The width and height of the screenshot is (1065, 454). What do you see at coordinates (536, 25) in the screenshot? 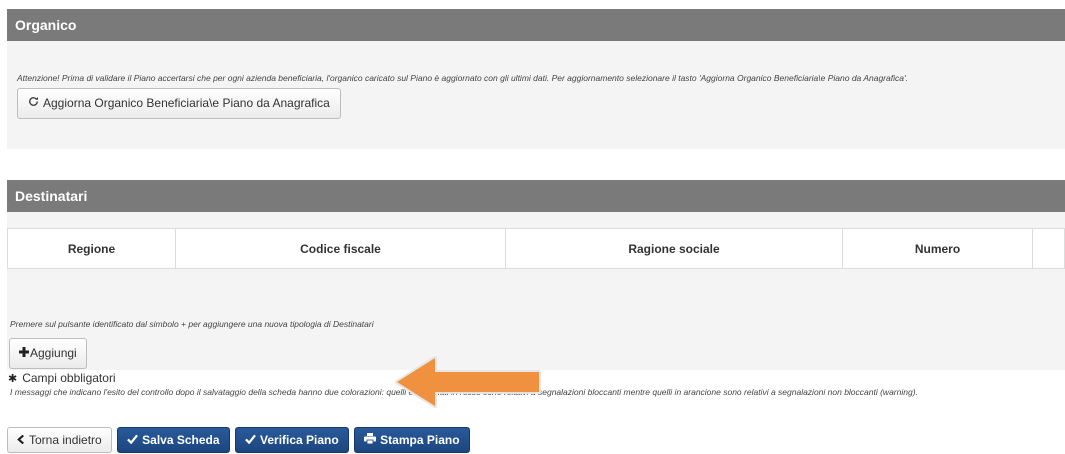
I see `organico-title: Organico` at bounding box center [536, 25].